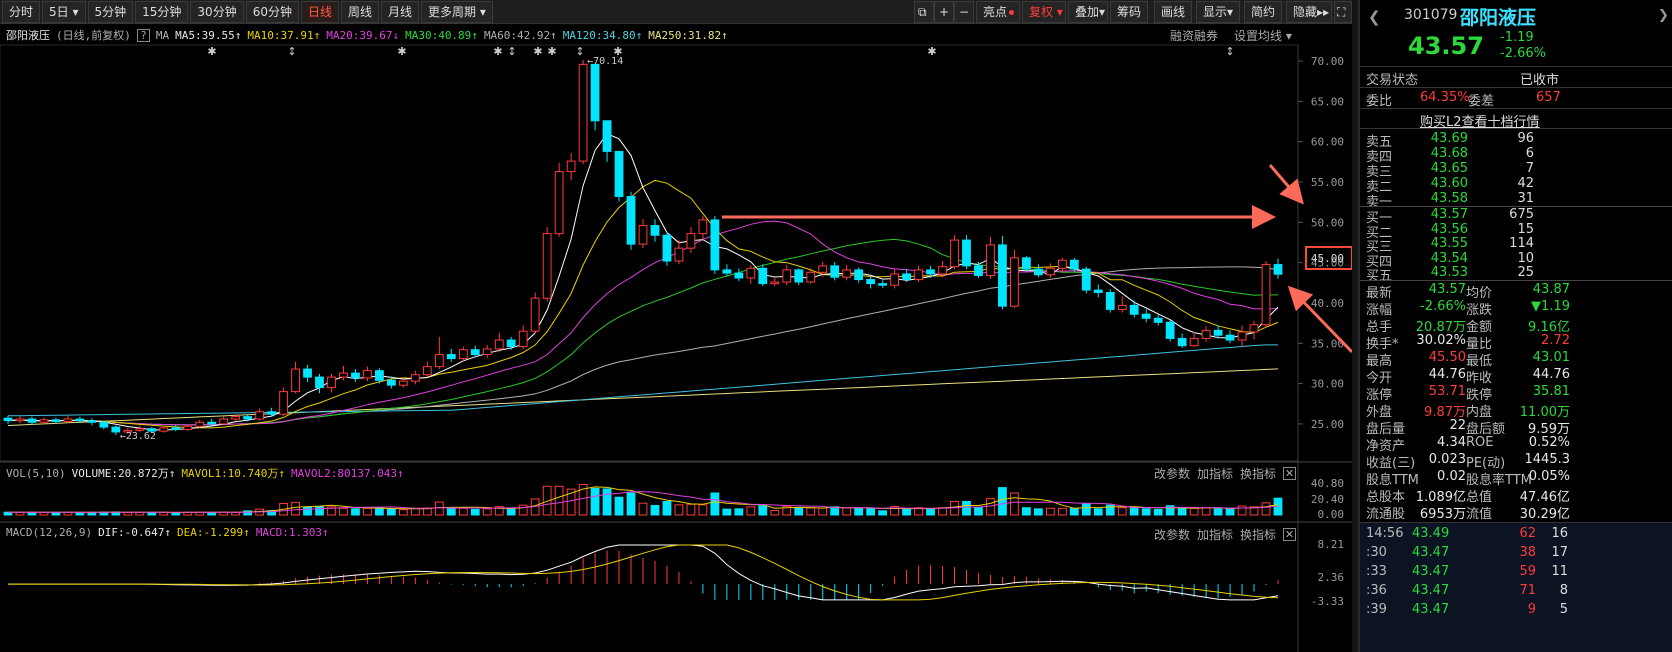 This screenshot has width=1672, height=652. I want to click on stat-label: 内盘, so click(1479, 412).